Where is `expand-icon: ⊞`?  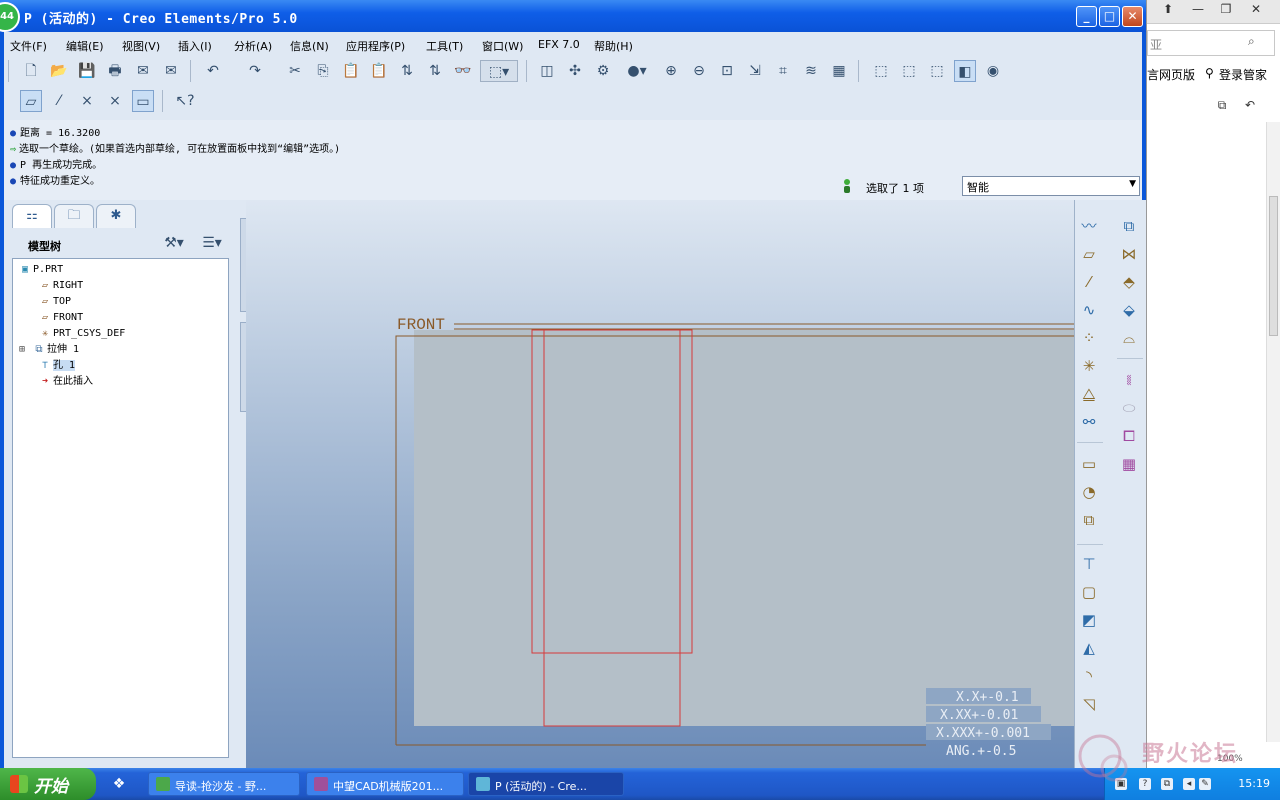 expand-icon: ⊞ is located at coordinates (25, 350).